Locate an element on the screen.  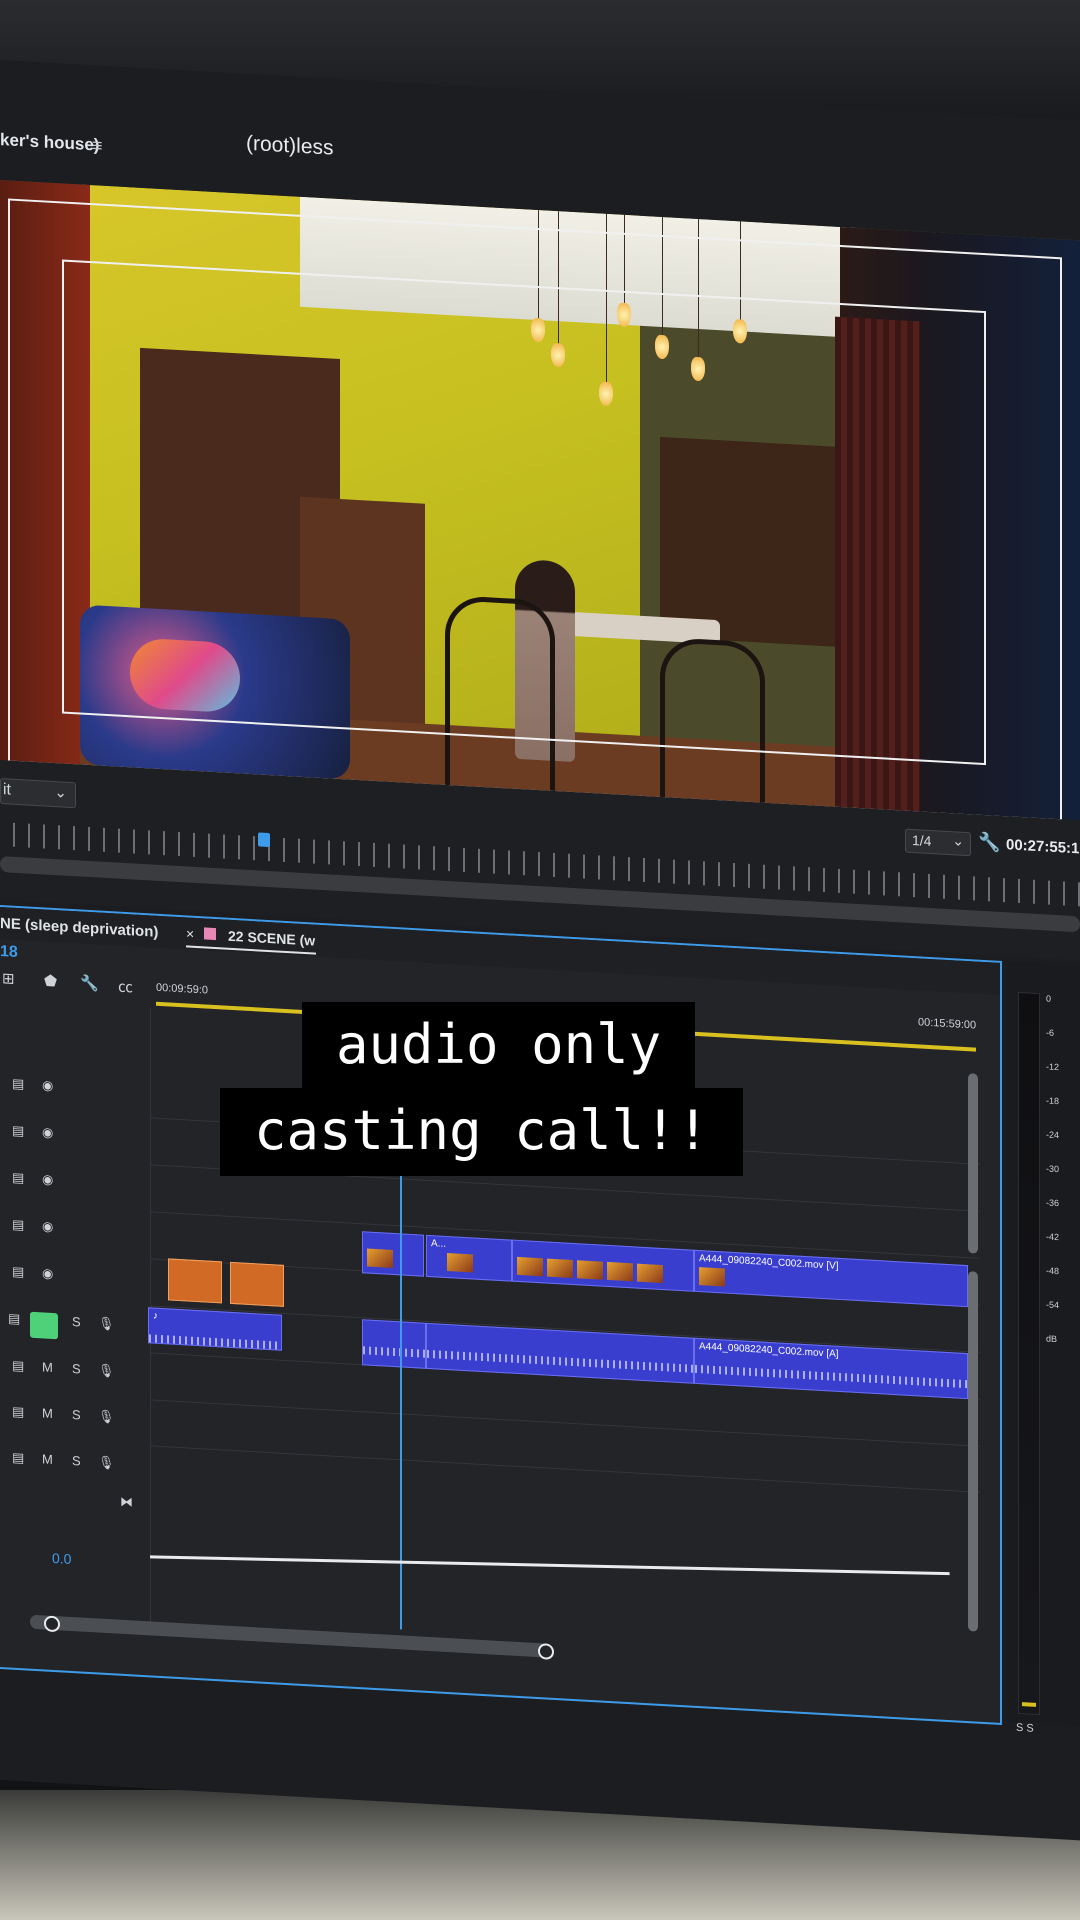
fit-zoom-value: it is located at coordinates (7, 790).